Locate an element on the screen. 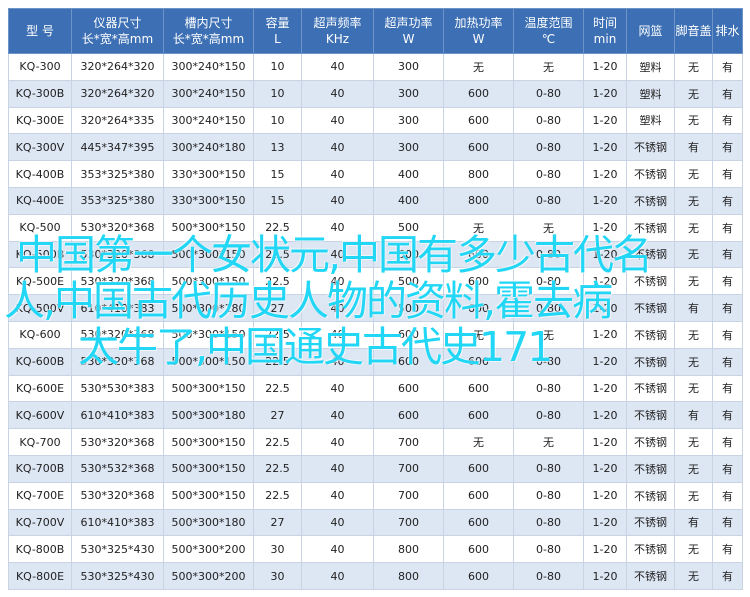 The height and width of the screenshot is (597, 750). model-cell: KQ-700 is located at coordinates (40, 442).